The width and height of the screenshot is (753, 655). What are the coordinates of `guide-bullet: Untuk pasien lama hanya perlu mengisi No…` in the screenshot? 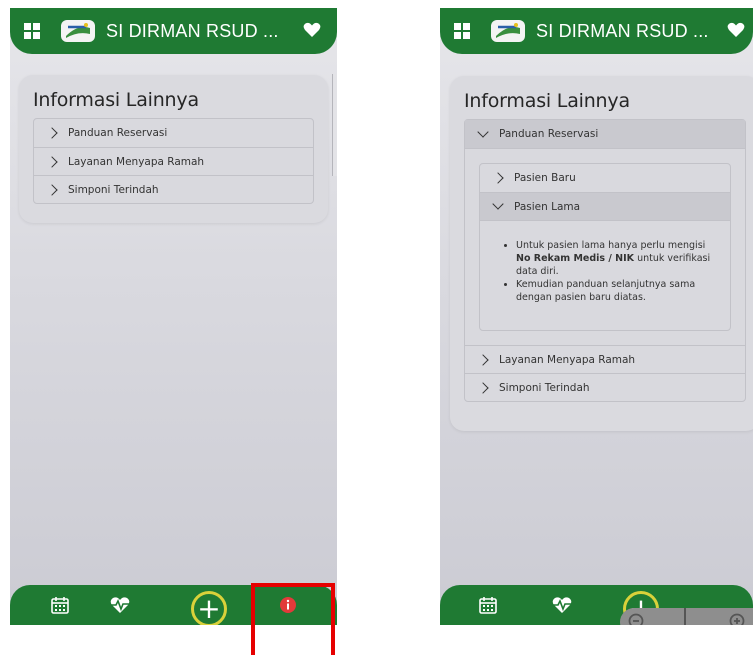 It's located at (617, 258).